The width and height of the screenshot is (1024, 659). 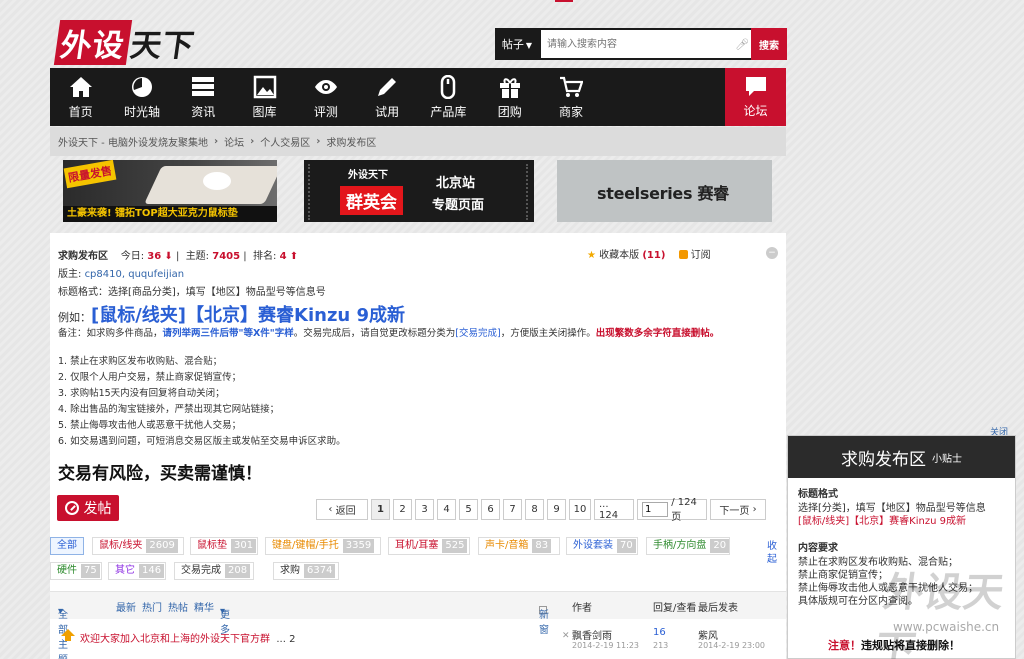 What do you see at coordinates (458, 205) in the screenshot?
I see `banner-subline-2: 专题页面` at bounding box center [458, 205].